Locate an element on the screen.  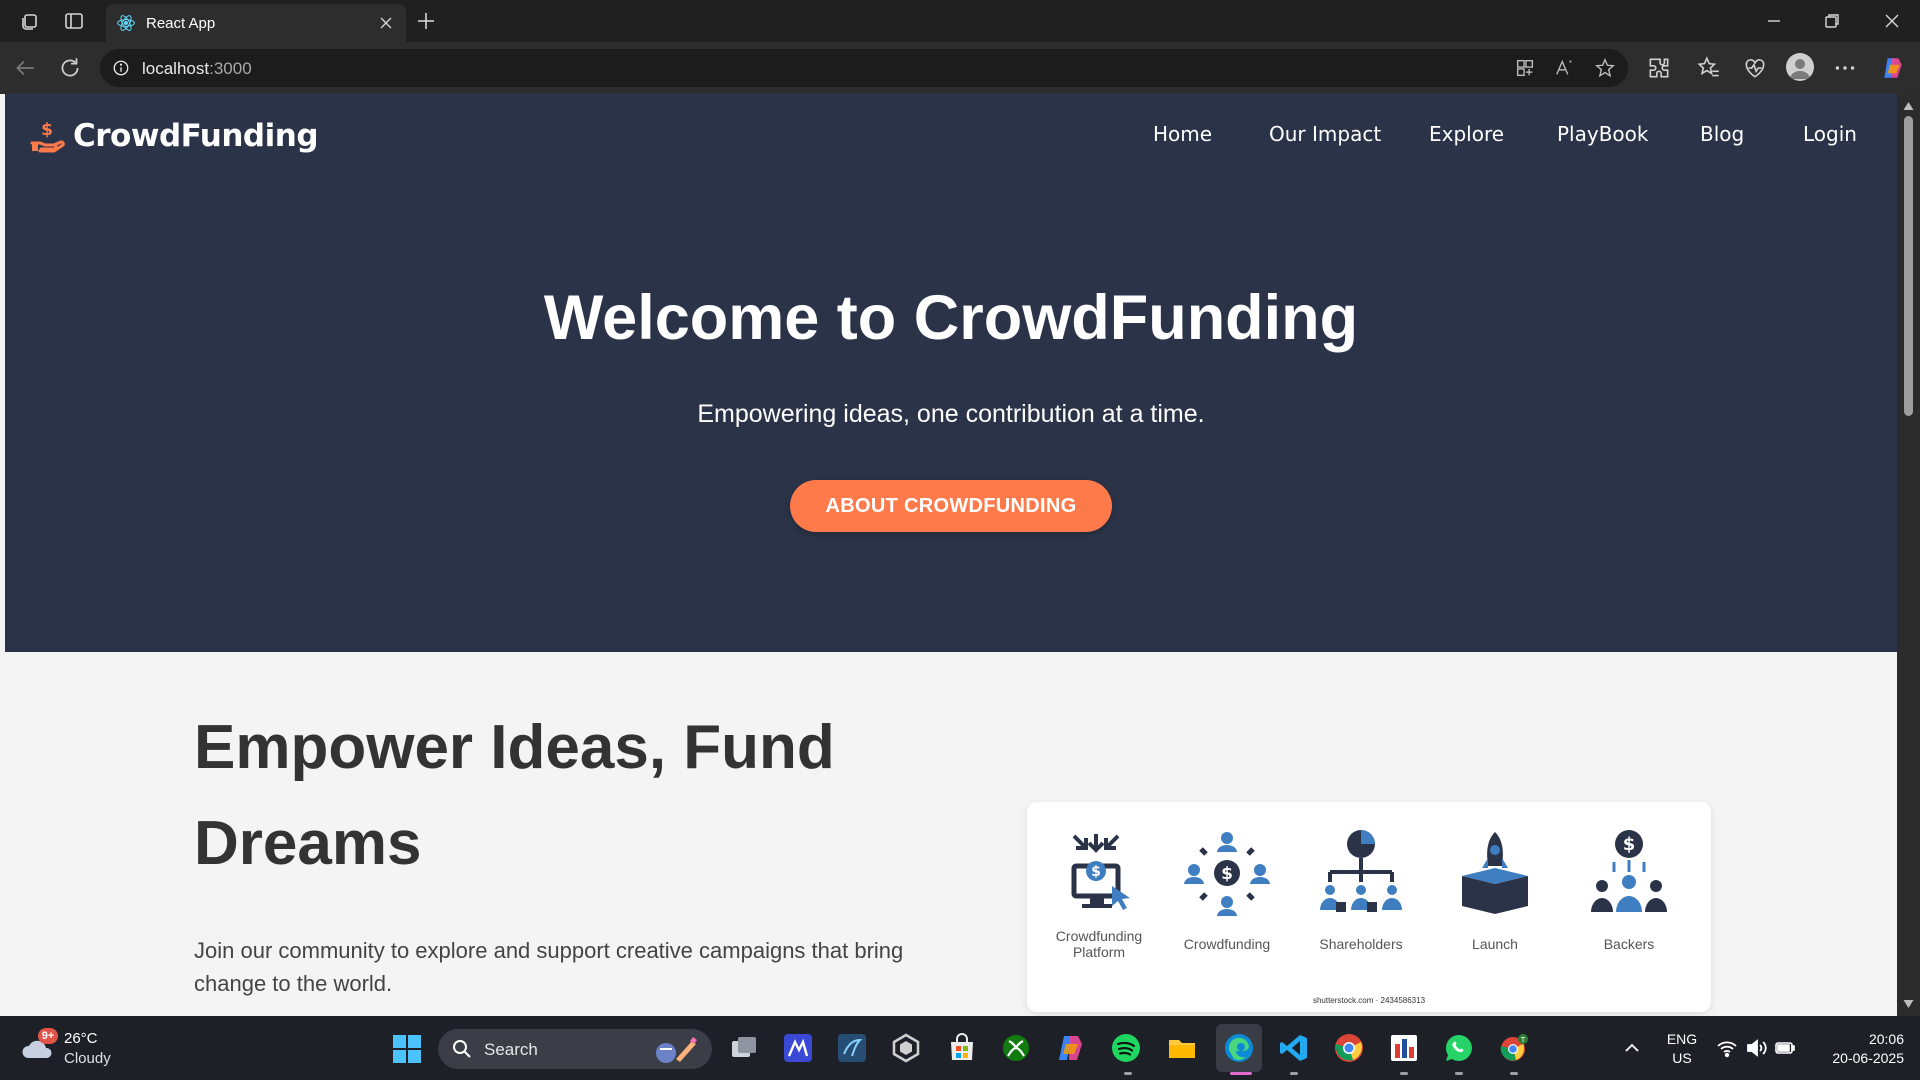
crowdfunding-platform-icon: $ is located at coordinates (1100, 872).